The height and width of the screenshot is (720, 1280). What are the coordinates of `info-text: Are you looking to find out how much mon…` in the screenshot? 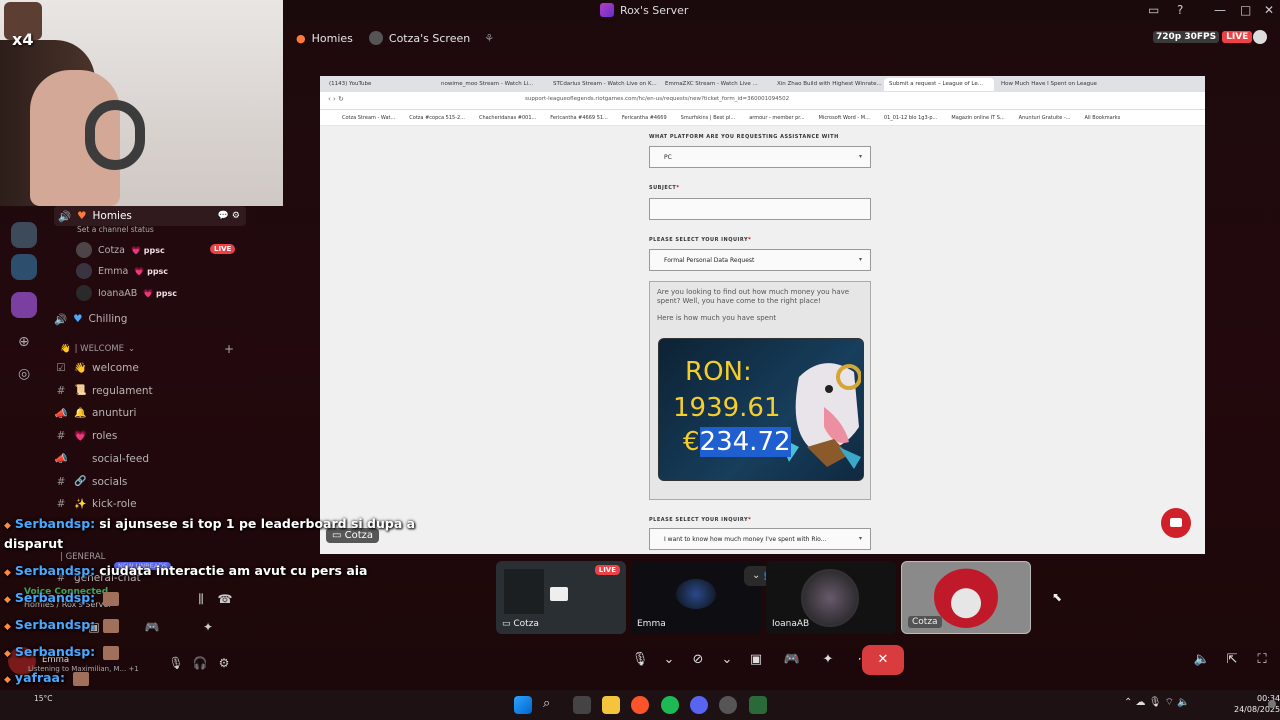 It's located at (753, 296).